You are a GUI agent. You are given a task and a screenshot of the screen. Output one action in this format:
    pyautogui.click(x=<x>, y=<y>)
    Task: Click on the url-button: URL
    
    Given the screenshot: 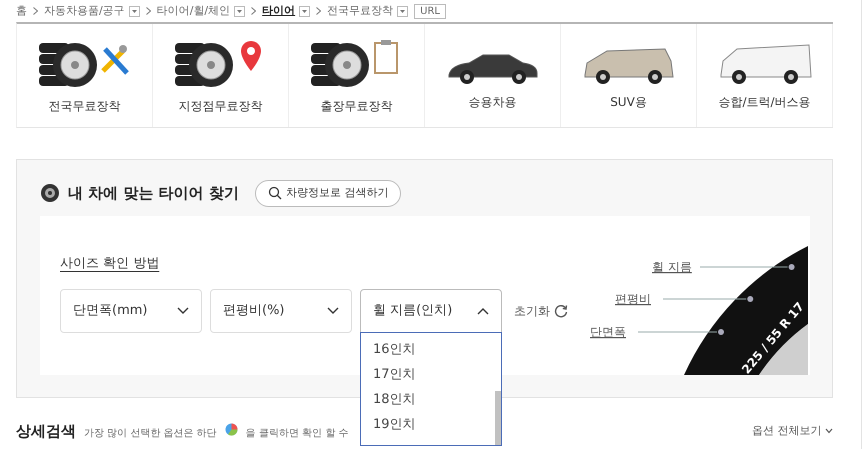 What is the action you would take?
    pyautogui.click(x=430, y=11)
    